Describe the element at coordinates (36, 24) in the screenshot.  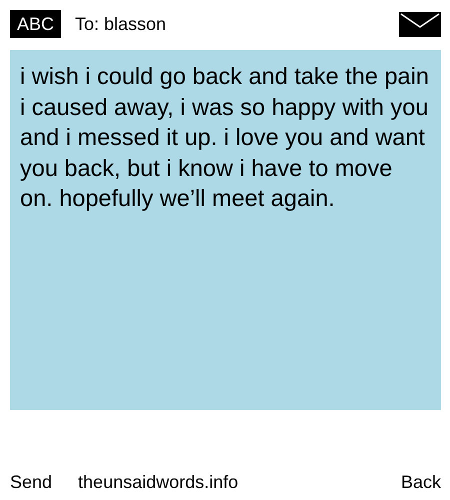
I see `app-badge: ABC` at that location.